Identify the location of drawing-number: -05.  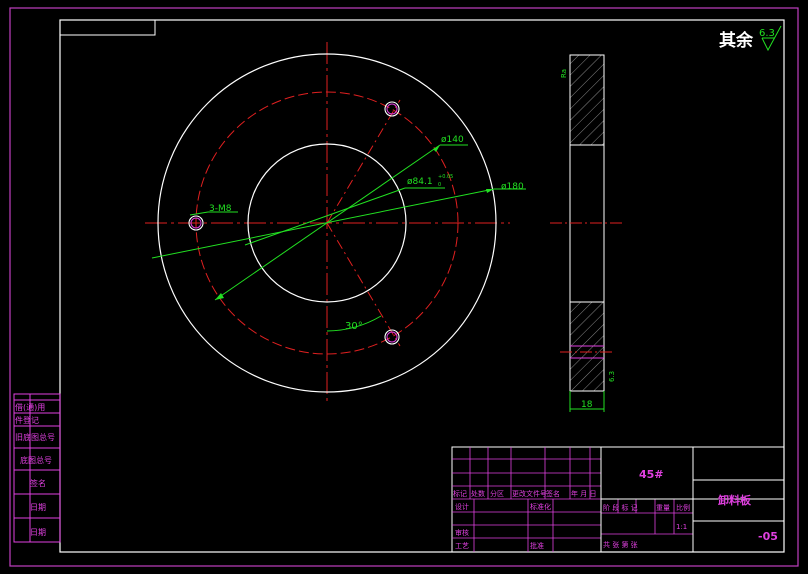
(768, 536).